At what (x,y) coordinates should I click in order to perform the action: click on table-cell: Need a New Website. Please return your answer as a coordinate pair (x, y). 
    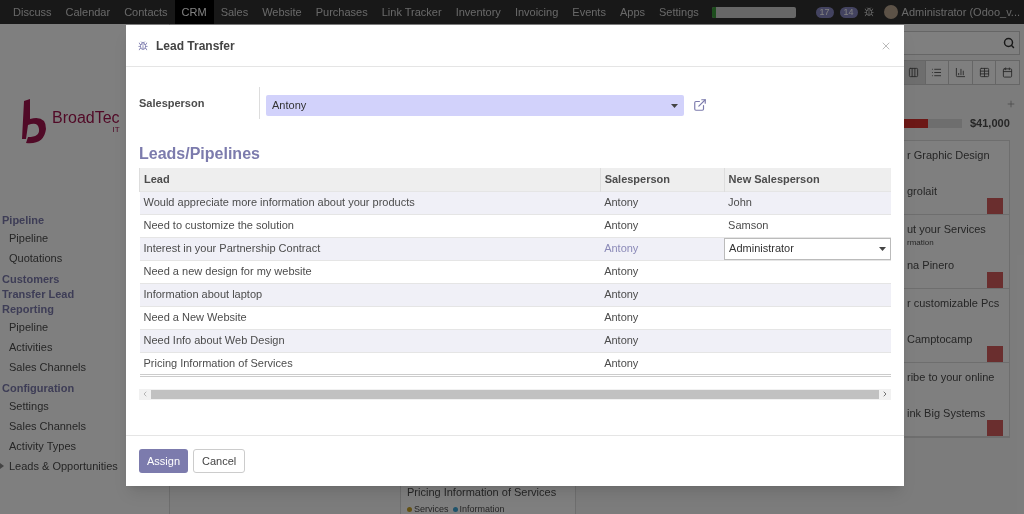
    Looking at the image, I should click on (370, 317).